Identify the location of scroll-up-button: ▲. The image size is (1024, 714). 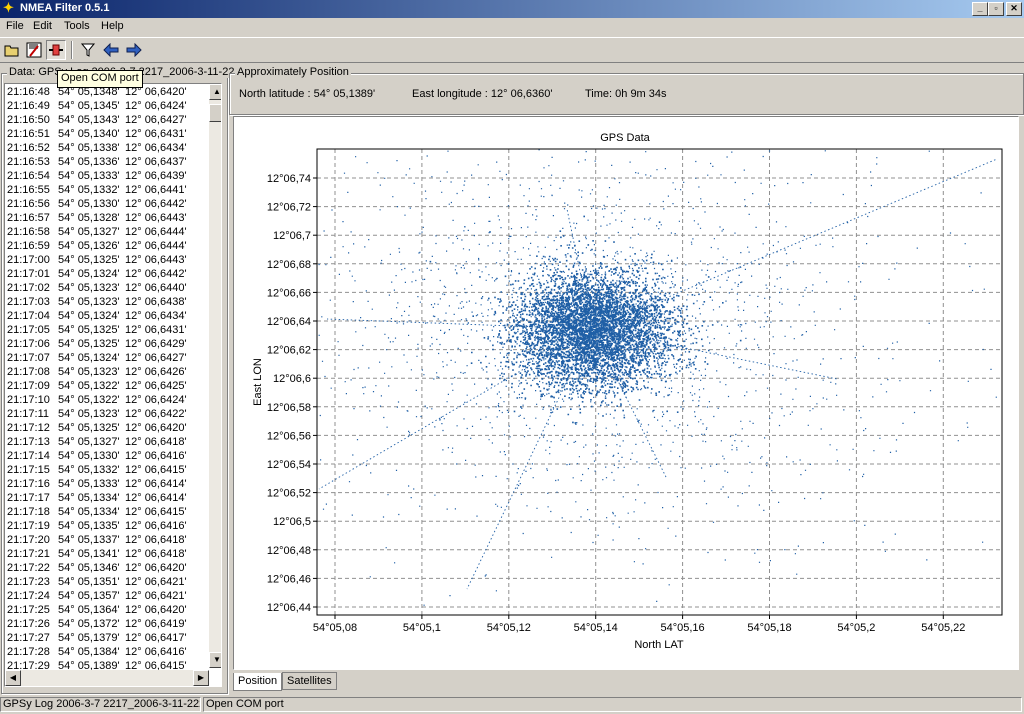
(215, 92).